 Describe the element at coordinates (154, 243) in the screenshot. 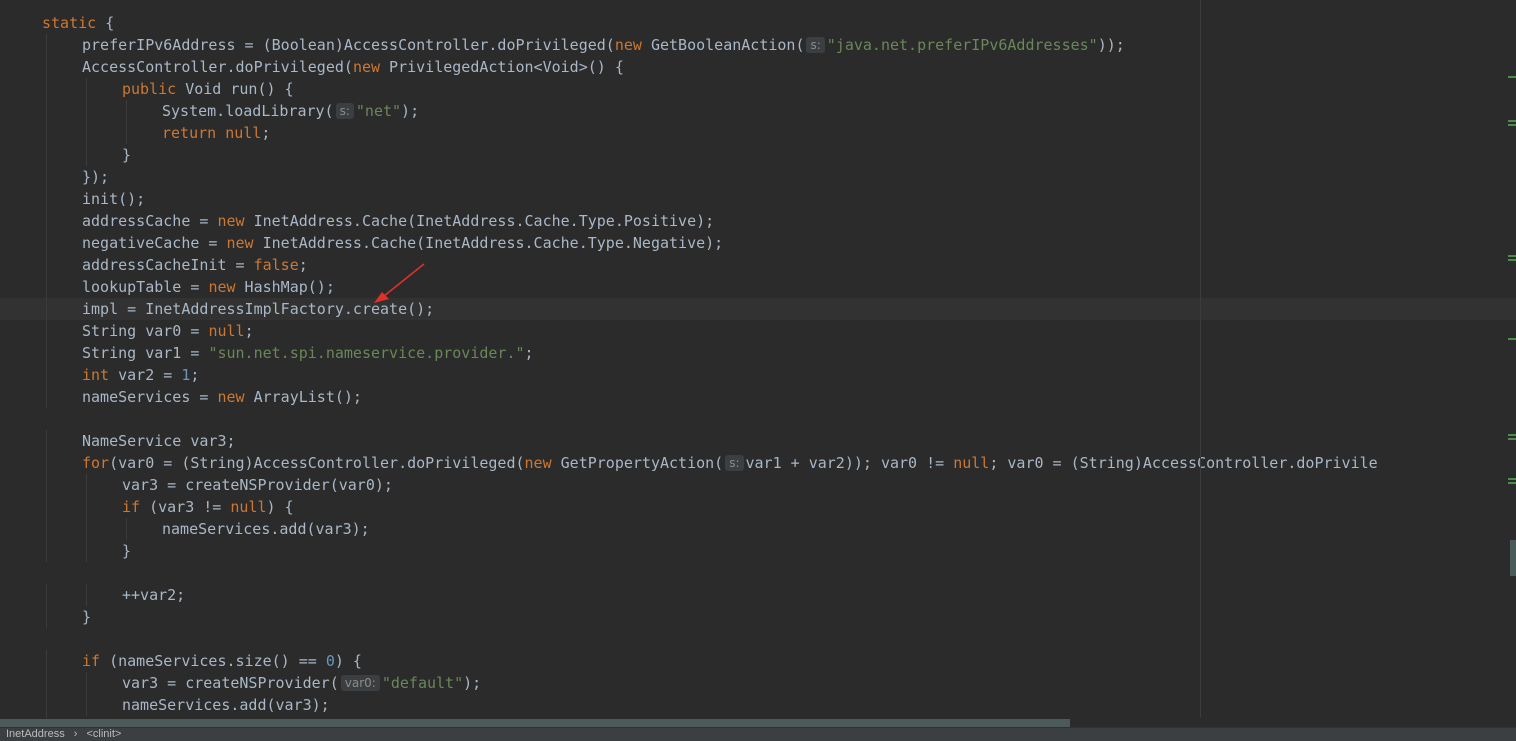

I see `code-token: negativeCache =` at that location.